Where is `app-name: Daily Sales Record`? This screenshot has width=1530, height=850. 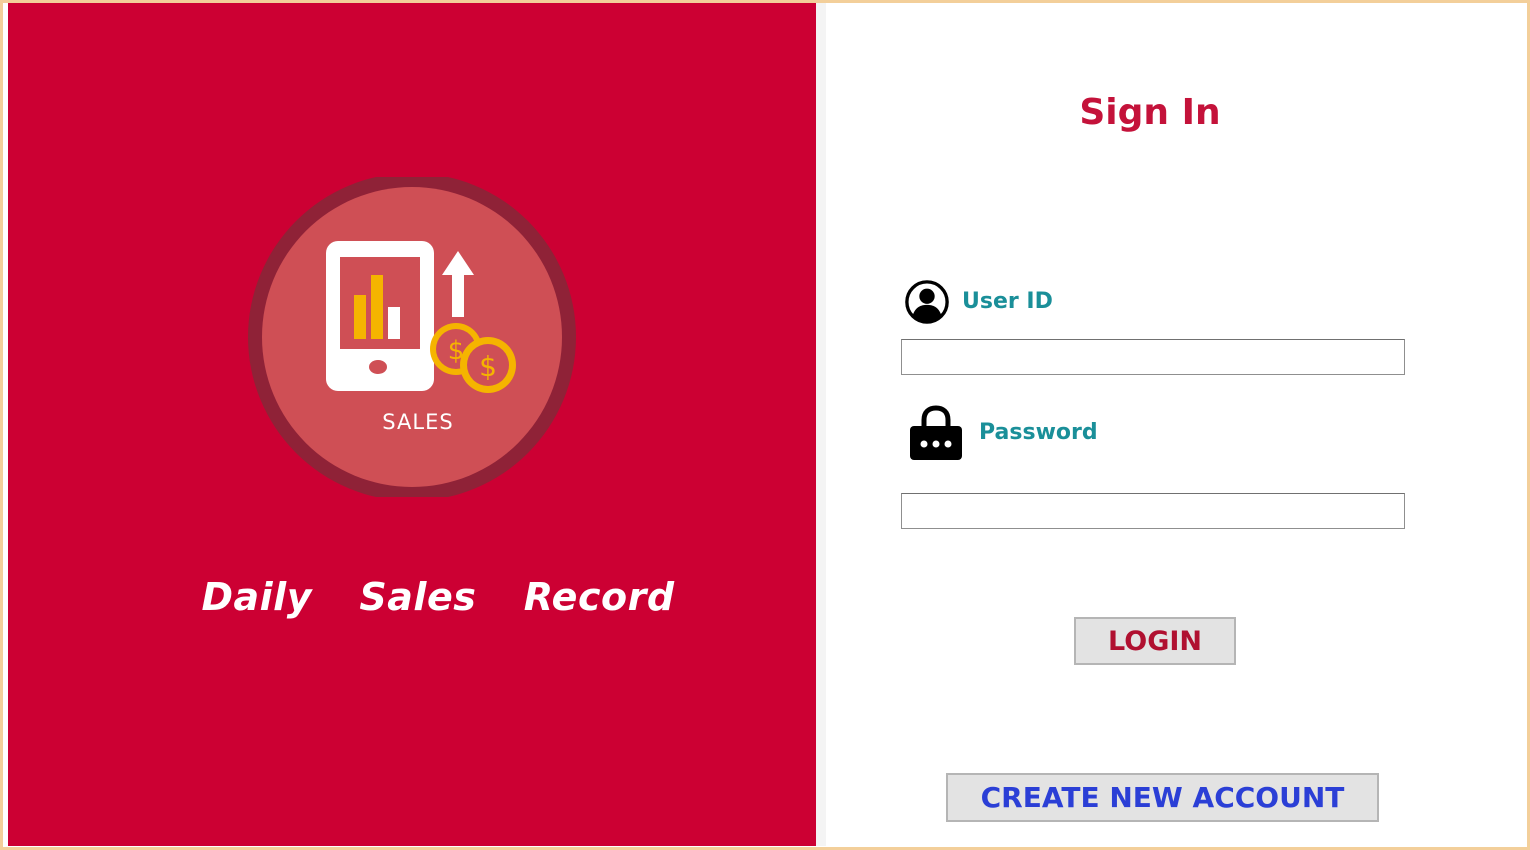
app-name: Daily Sales Record is located at coordinates (438, 597).